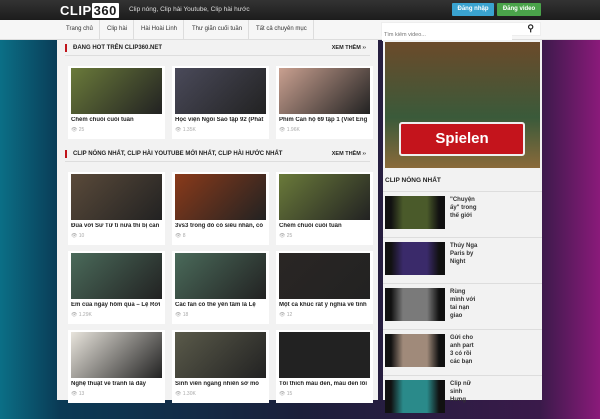 This screenshot has width=600, height=419. I want to click on video-title: Học viện Ngôi Sao tập 92 (Phát, so click(221, 120).